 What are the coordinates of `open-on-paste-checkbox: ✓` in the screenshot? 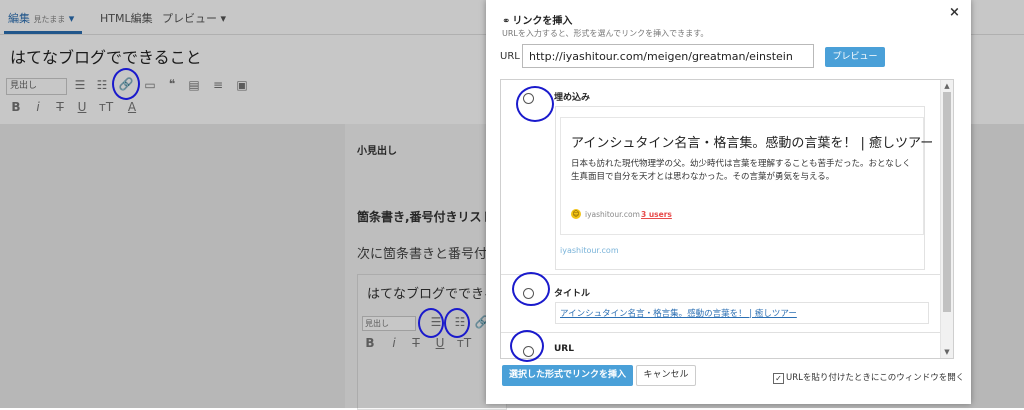 It's located at (778, 378).